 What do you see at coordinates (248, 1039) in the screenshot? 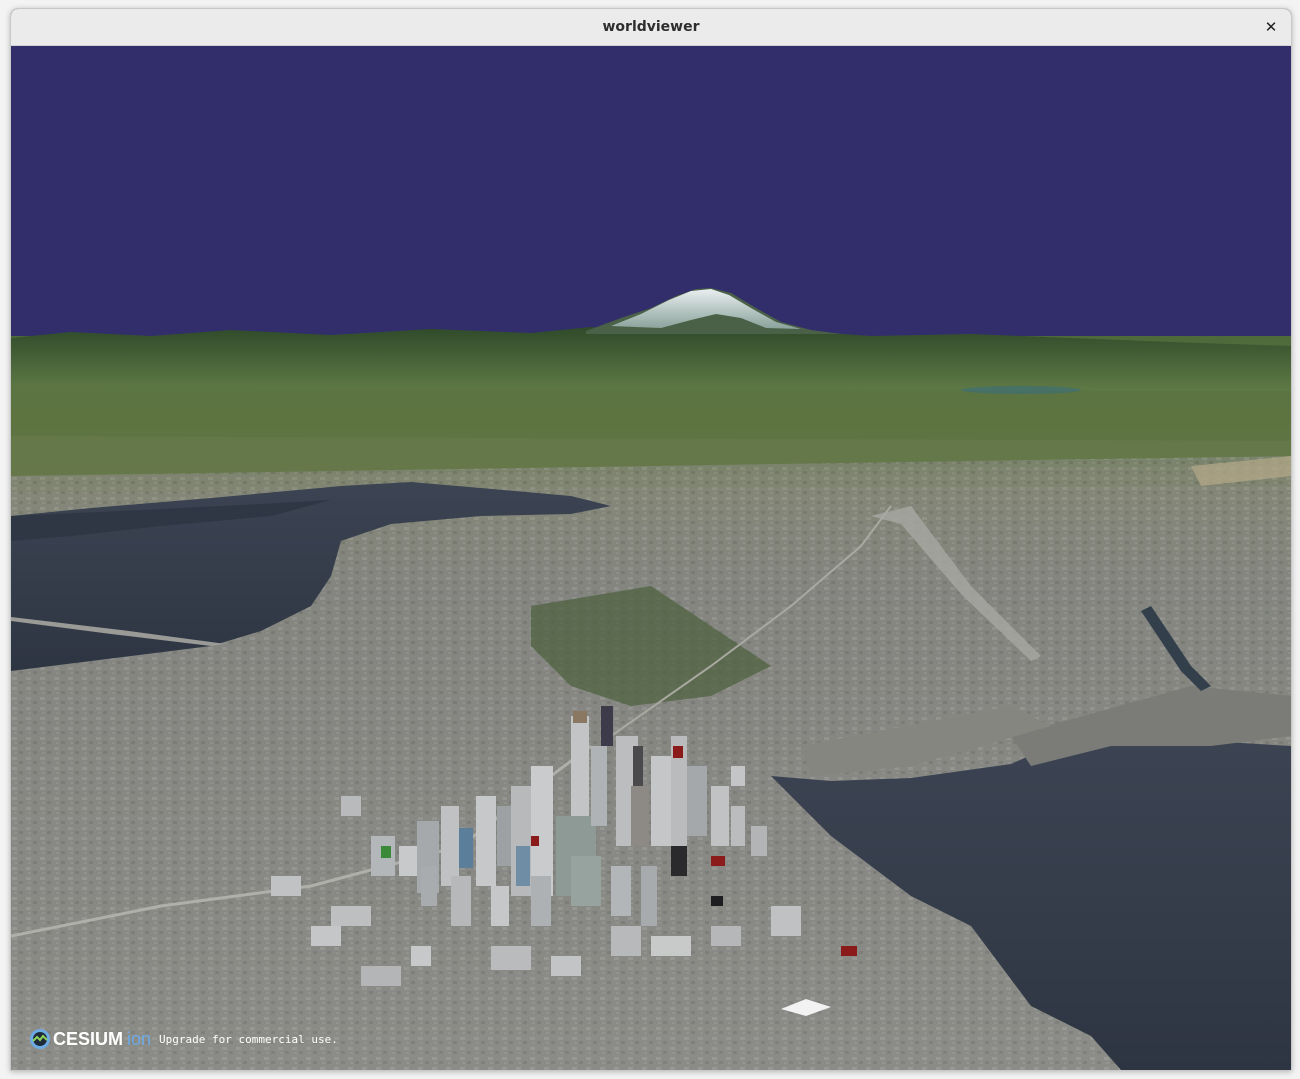
I see `credit-message: Upgrade for commercial use.` at bounding box center [248, 1039].